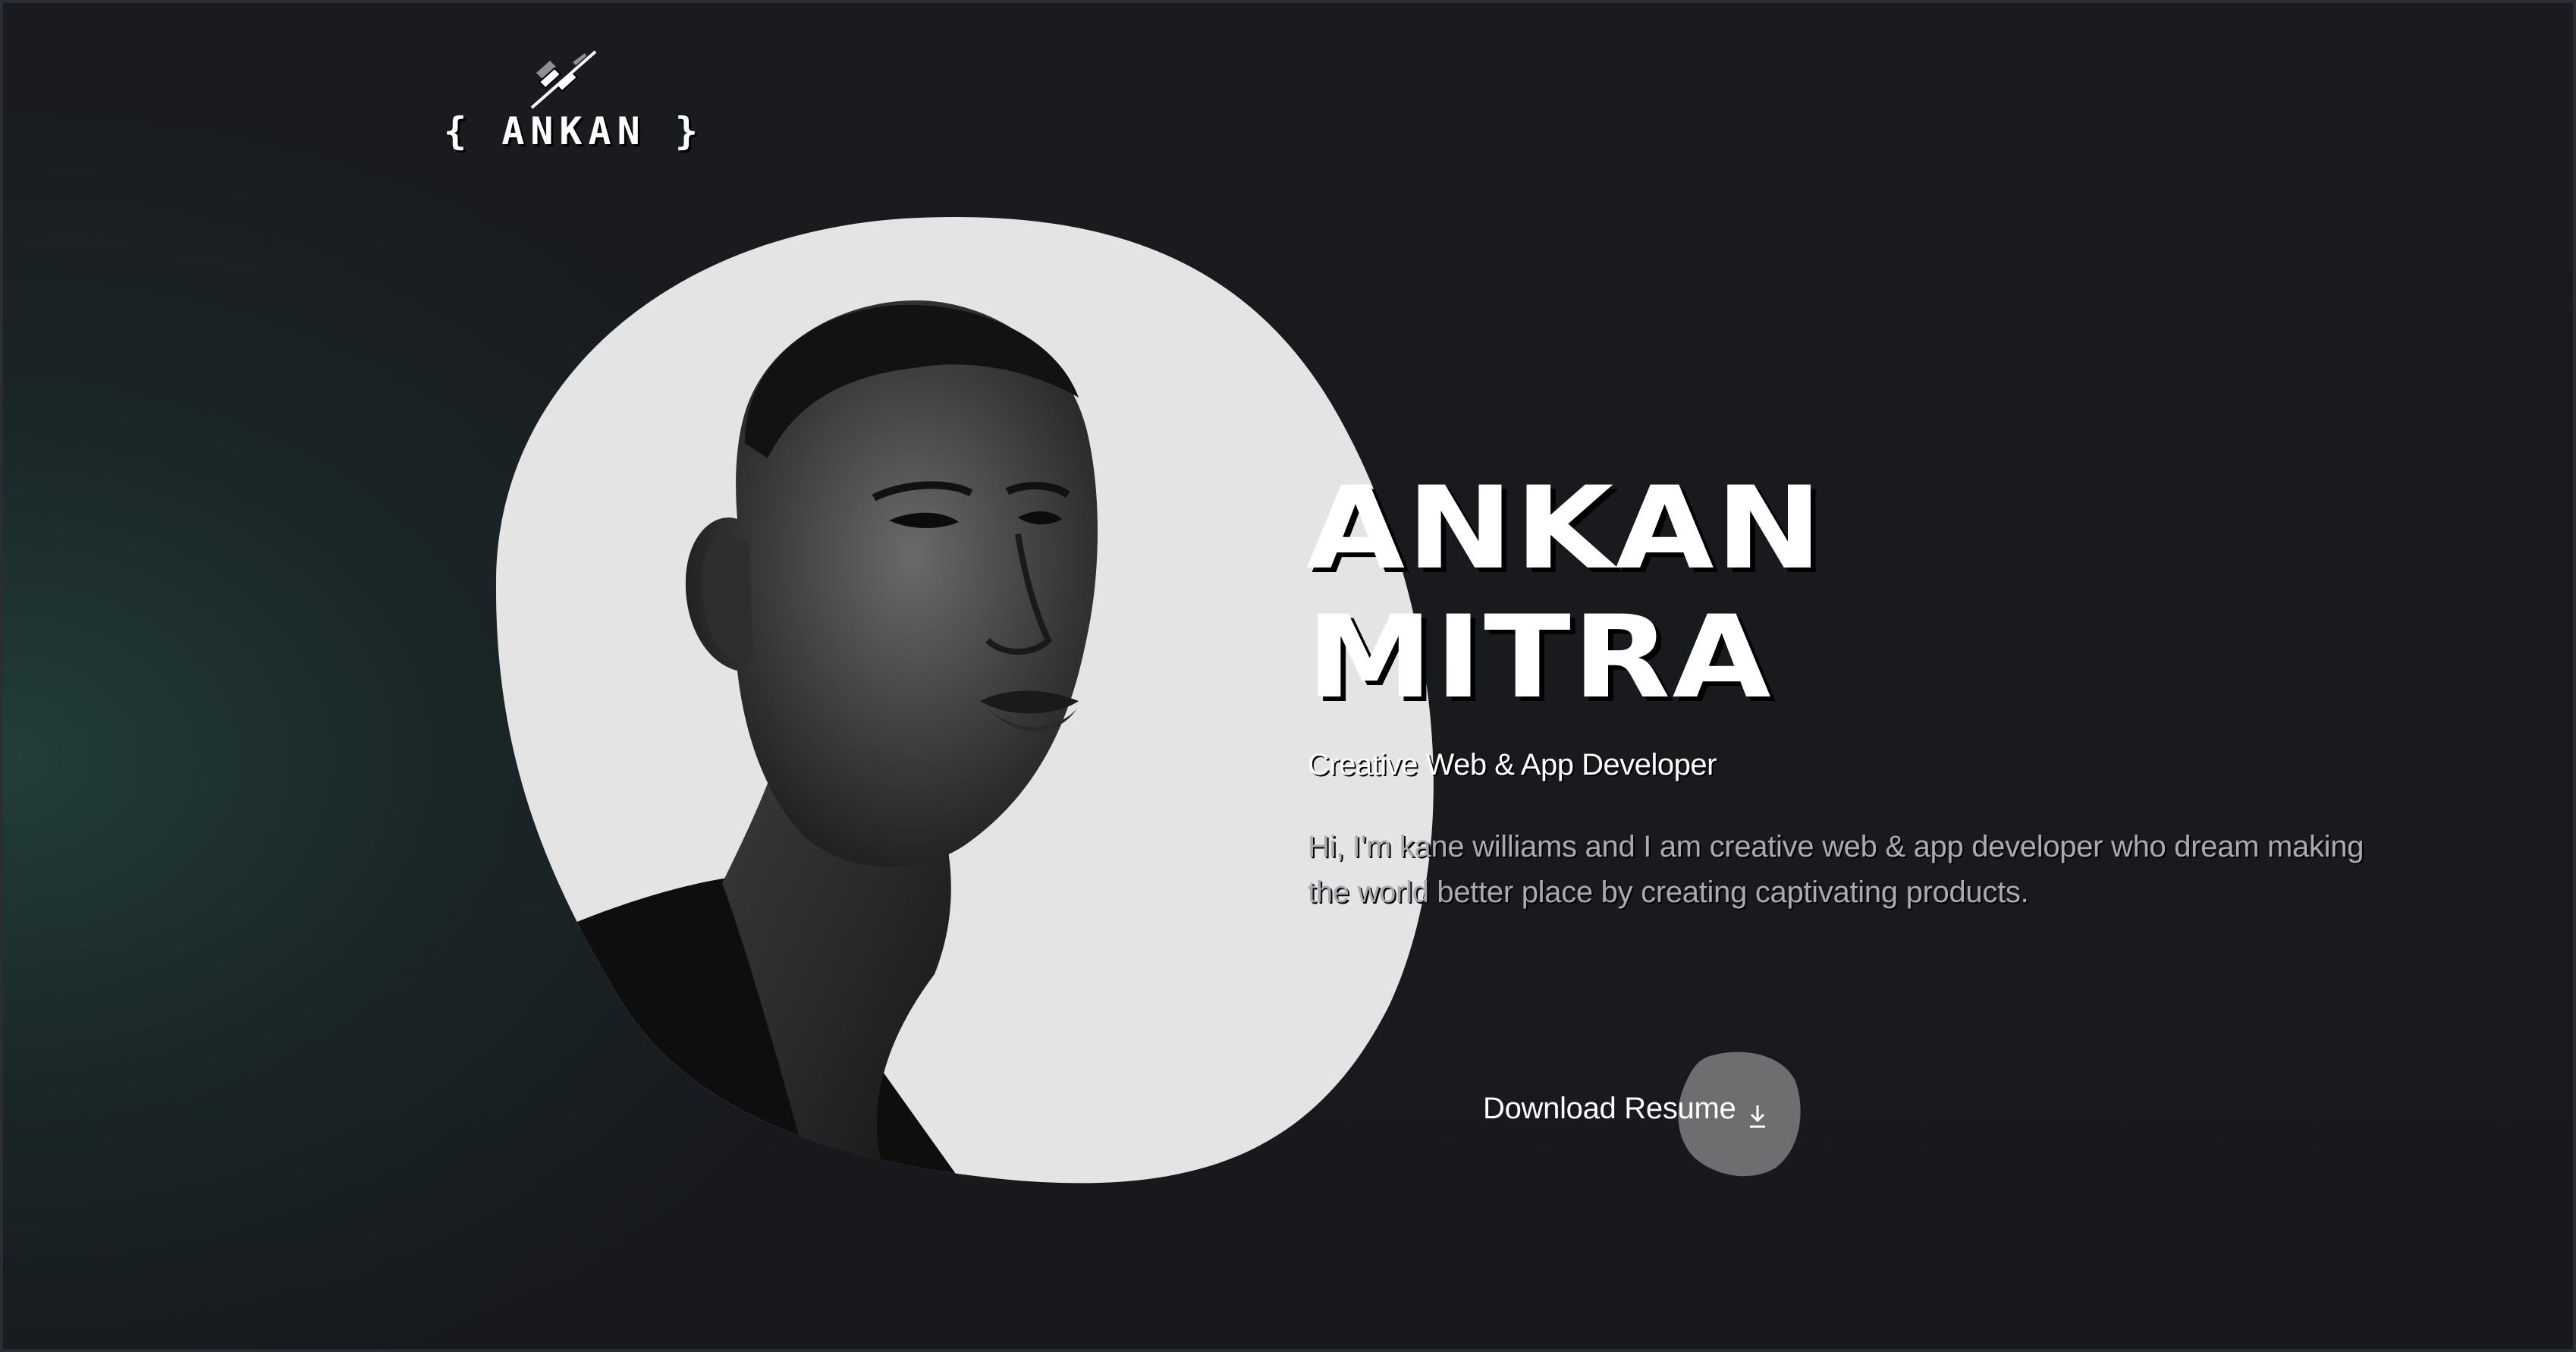 The width and height of the screenshot is (2576, 1352). I want to click on hero-name: ANKAN MITRA, so click(1565, 593).